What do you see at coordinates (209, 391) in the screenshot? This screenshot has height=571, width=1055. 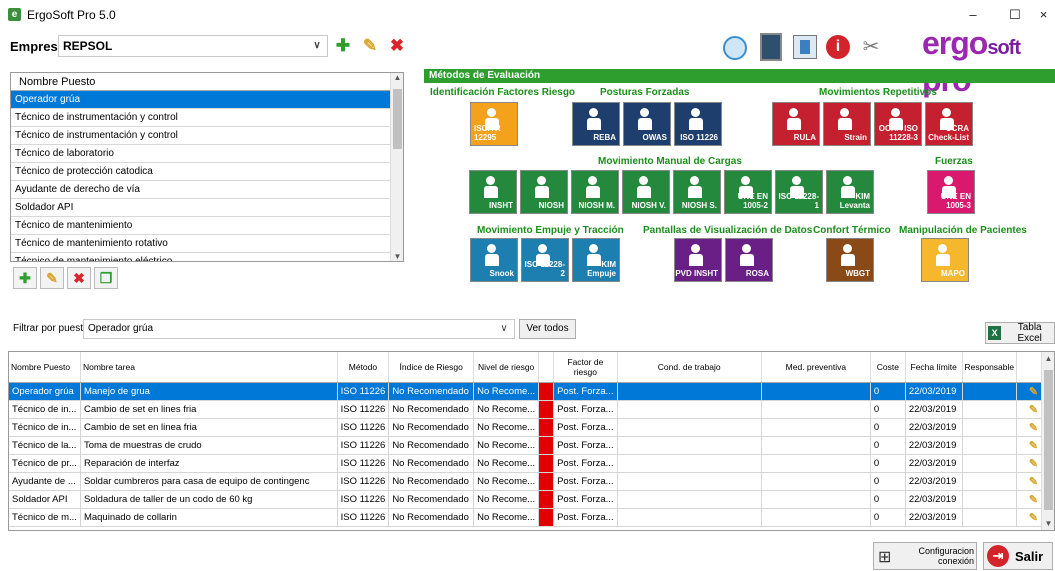 I see `cell-tarea: Manejo de grua` at bounding box center [209, 391].